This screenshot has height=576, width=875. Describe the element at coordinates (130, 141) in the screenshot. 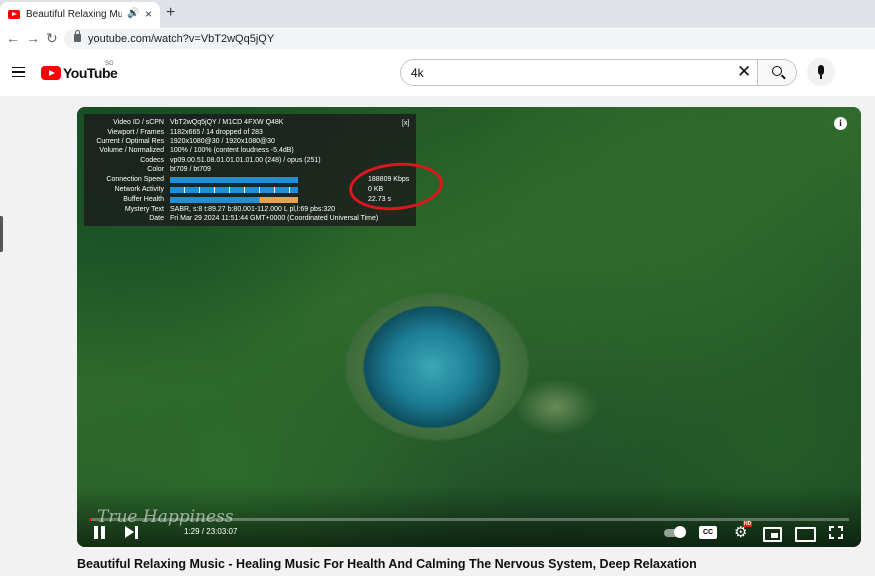

I see `stats-key: Current / Optimal Res` at that location.